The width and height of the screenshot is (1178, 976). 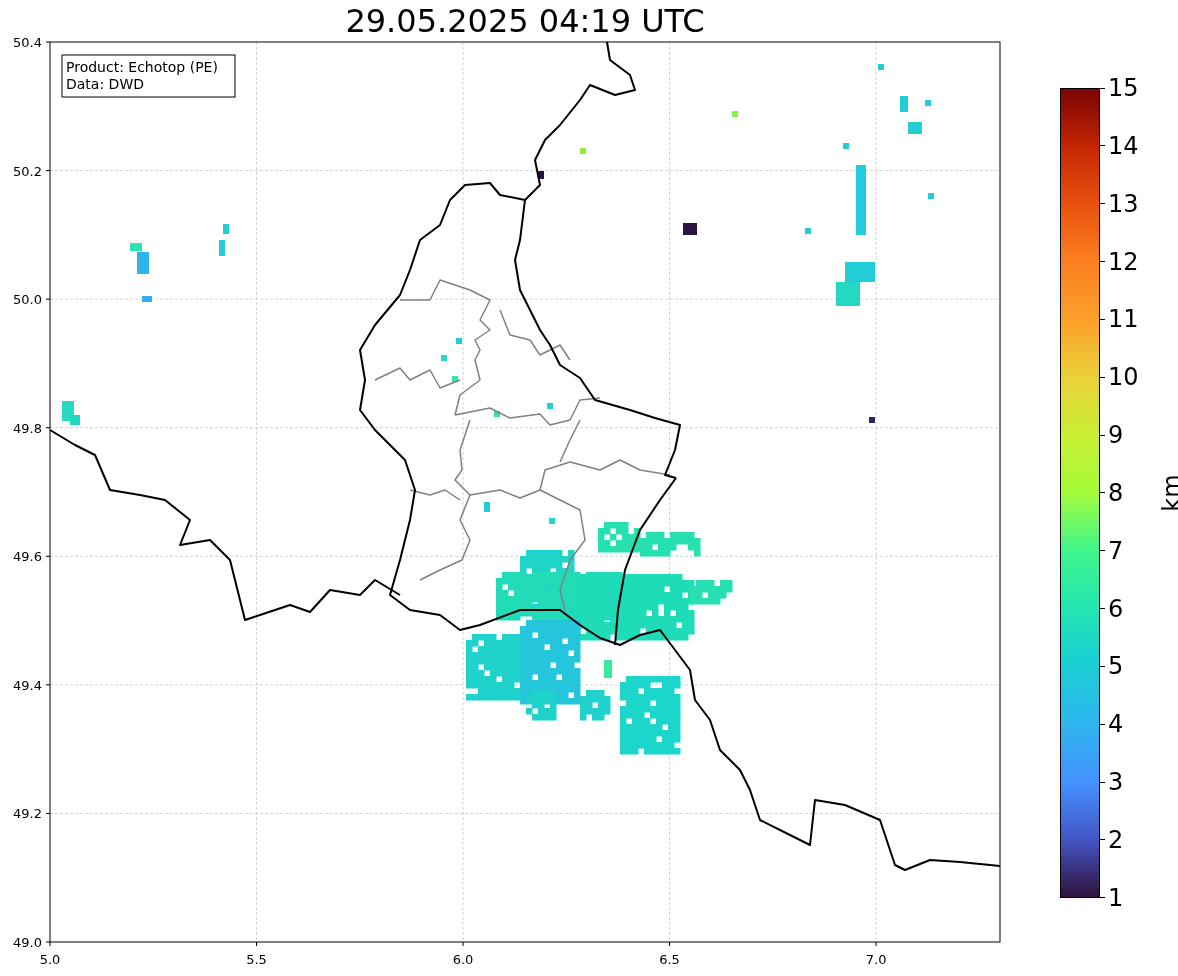 What do you see at coordinates (1115, 897) in the screenshot?
I see `colorbar-tick-label: 1` at bounding box center [1115, 897].